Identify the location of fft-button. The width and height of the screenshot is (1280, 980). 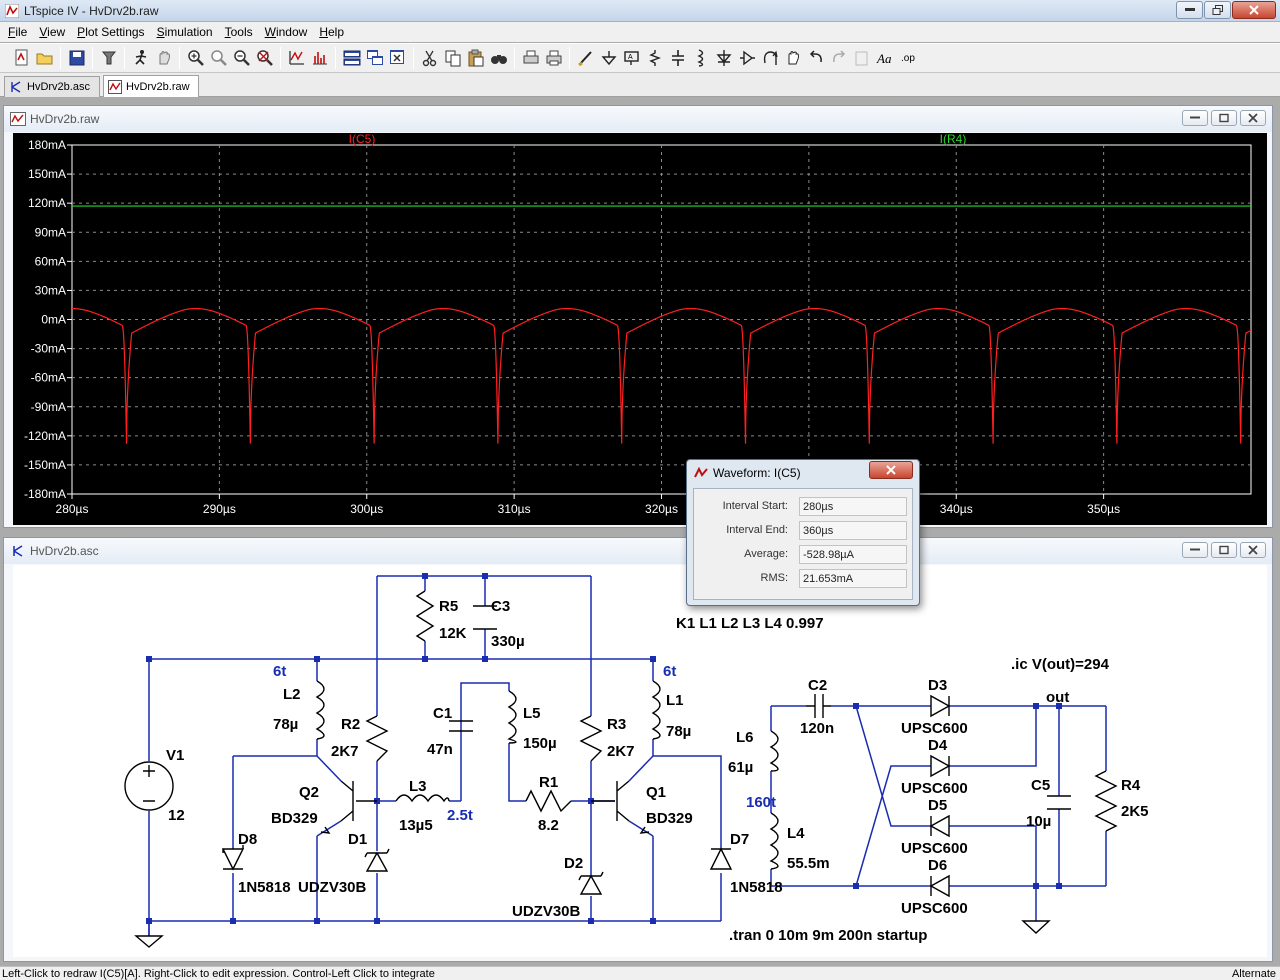
(319, 58).